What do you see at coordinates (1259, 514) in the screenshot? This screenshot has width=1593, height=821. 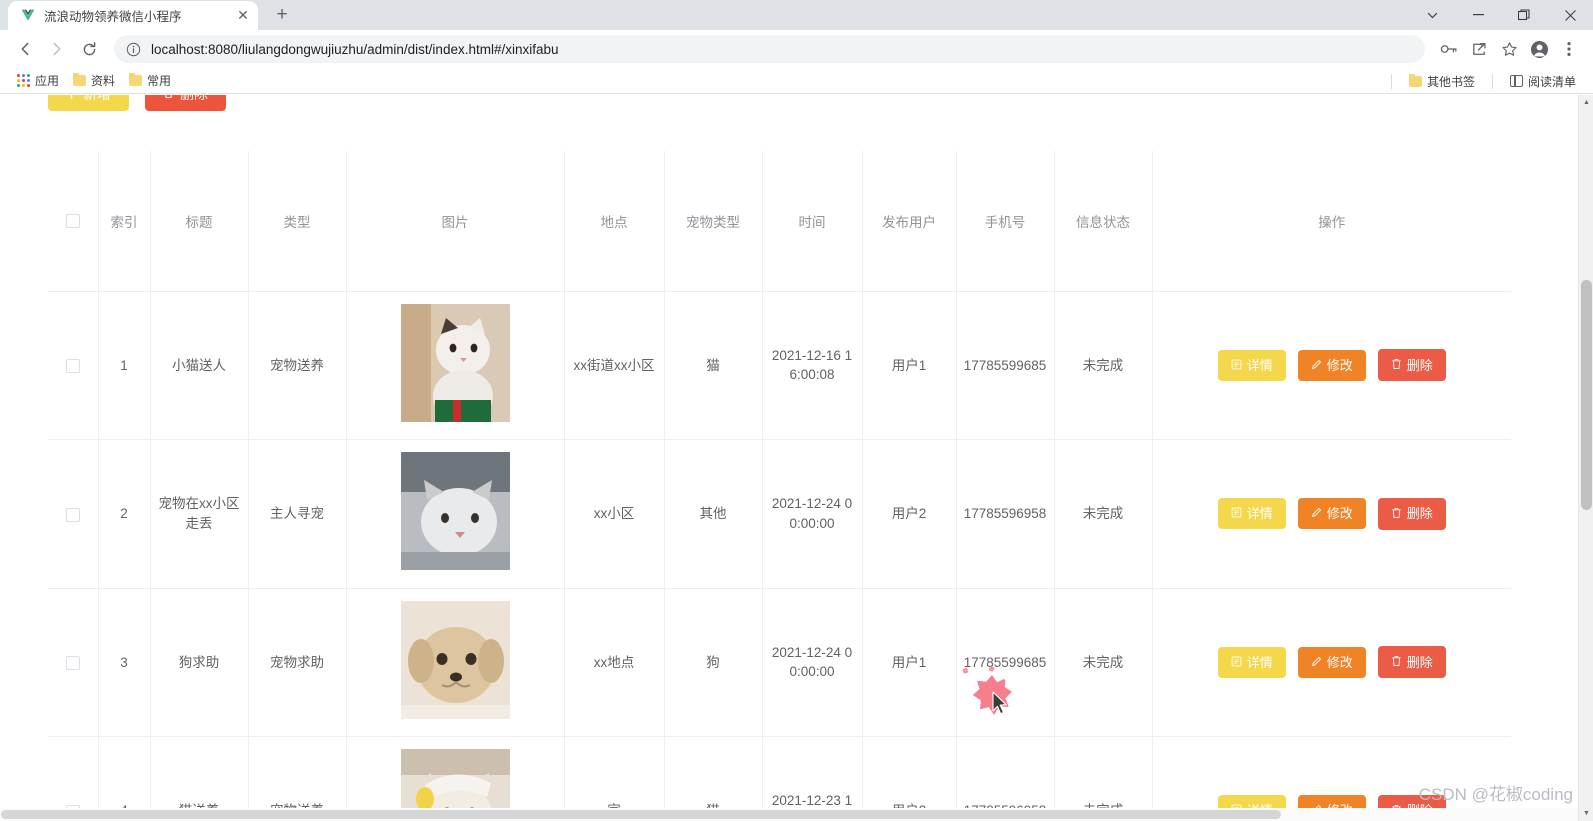 I see `detail-button-label: 详情` at bounding box center [1259, 514].